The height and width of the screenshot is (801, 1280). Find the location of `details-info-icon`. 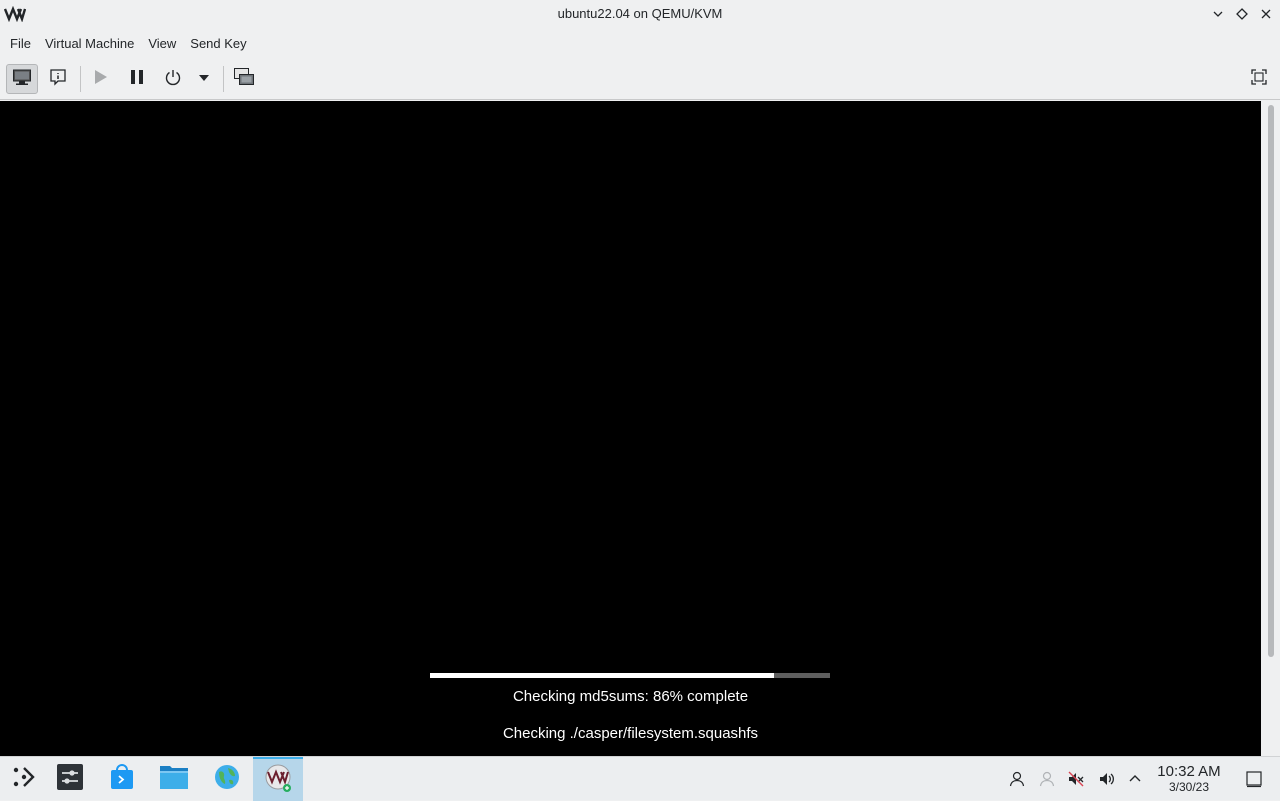

details-info-icon is located at coordinates (58, 79).